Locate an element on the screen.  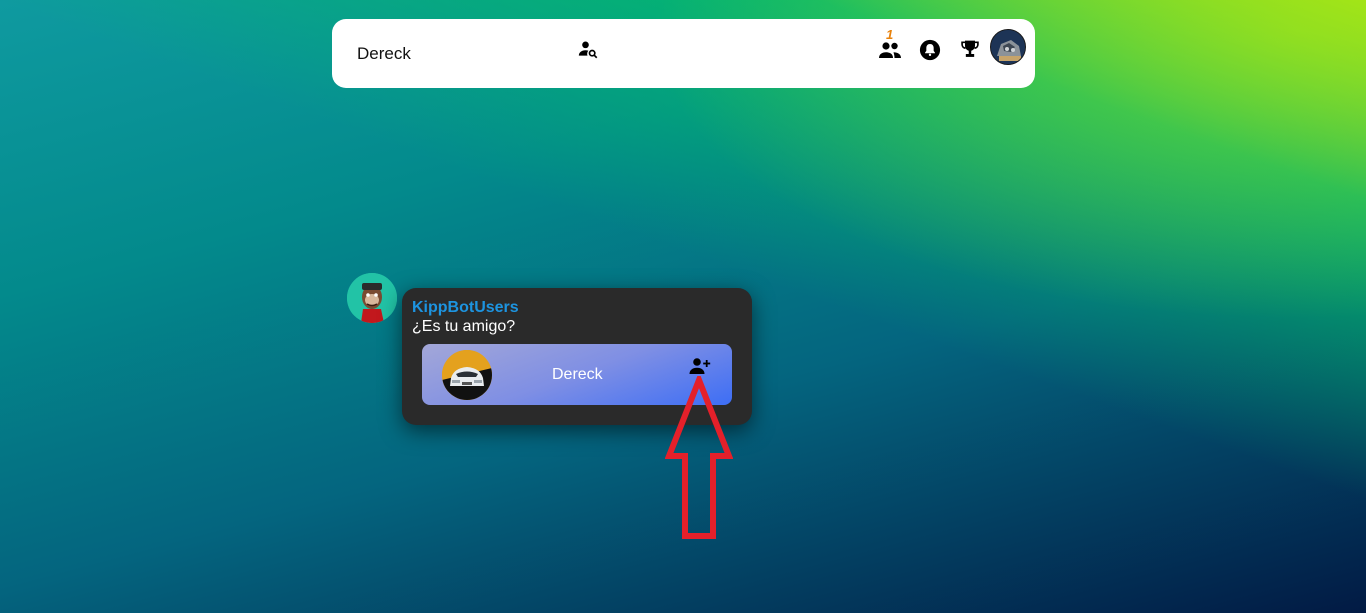
message-text: ¿Es tu amigo? is located at coordinates (464, 326).